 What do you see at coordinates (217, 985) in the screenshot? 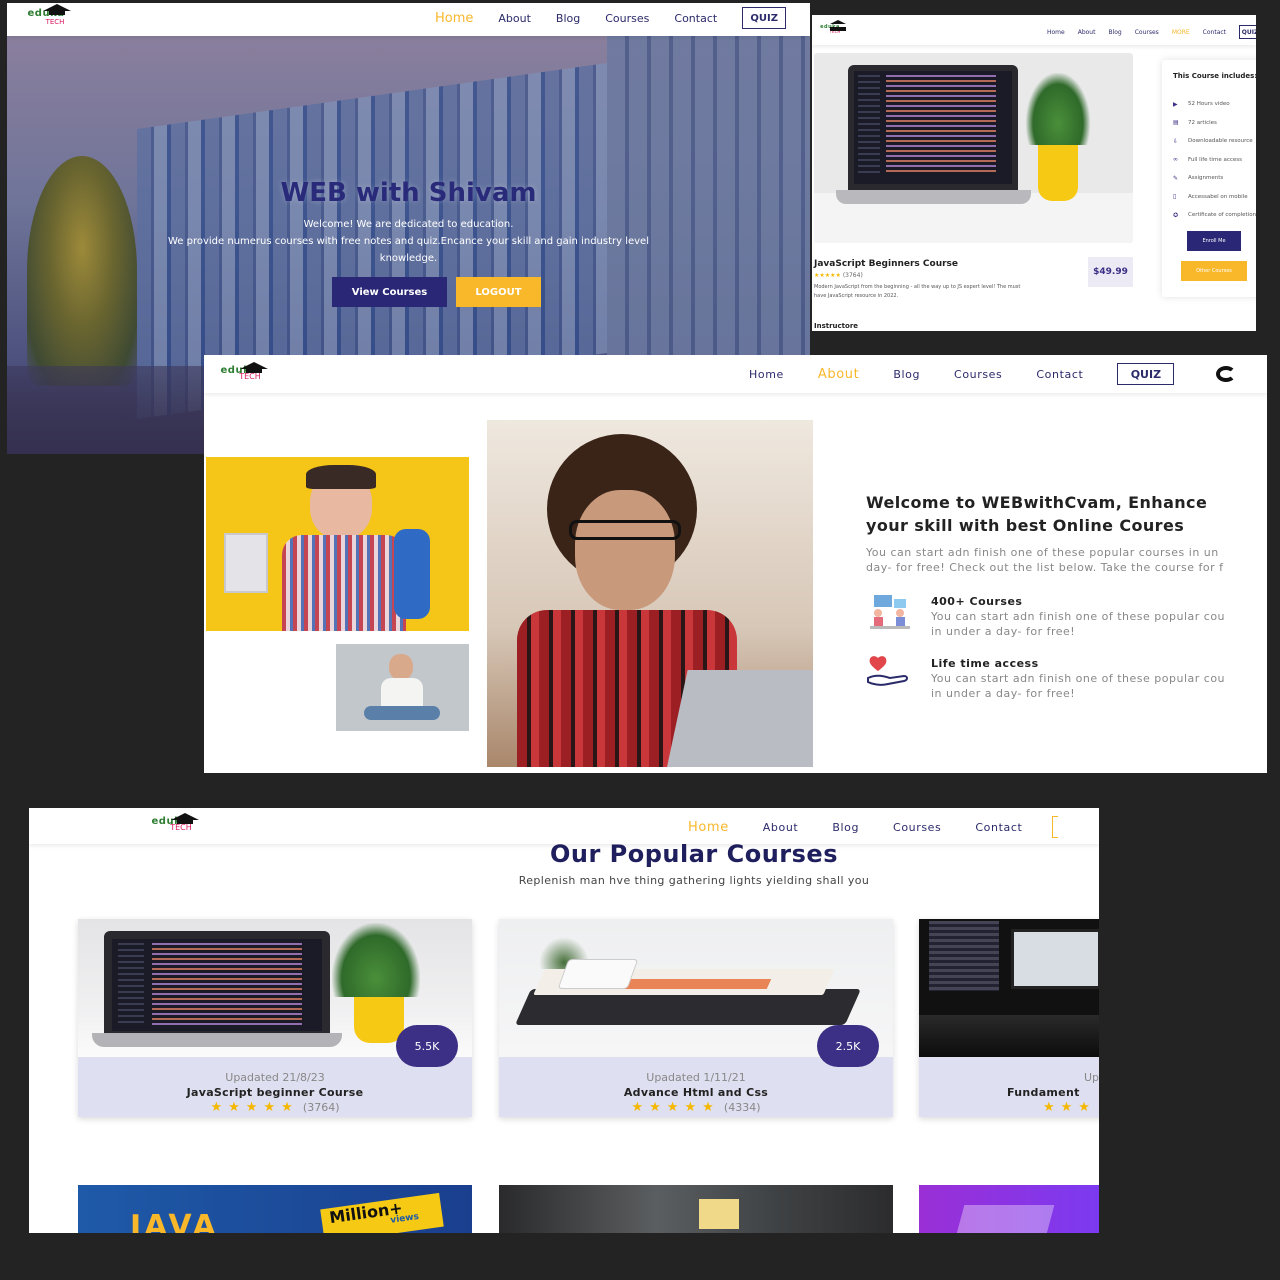
I see `code-editor` at bounding box center [217, 985].